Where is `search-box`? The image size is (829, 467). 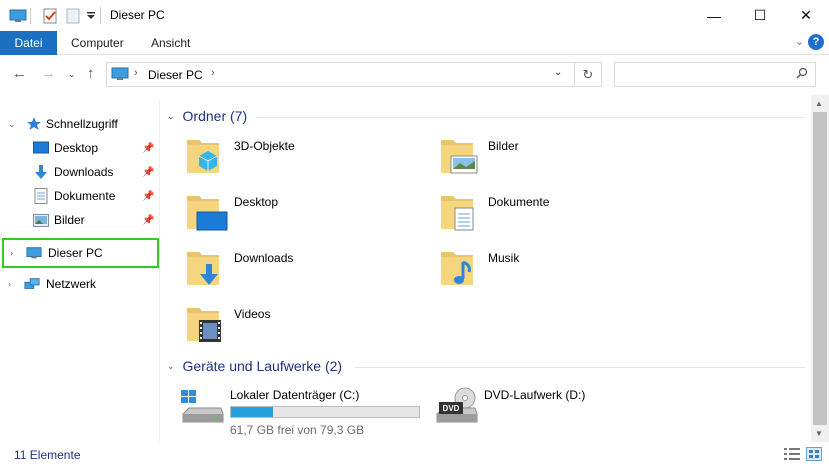
search-box is located at coordinates (715, 74).